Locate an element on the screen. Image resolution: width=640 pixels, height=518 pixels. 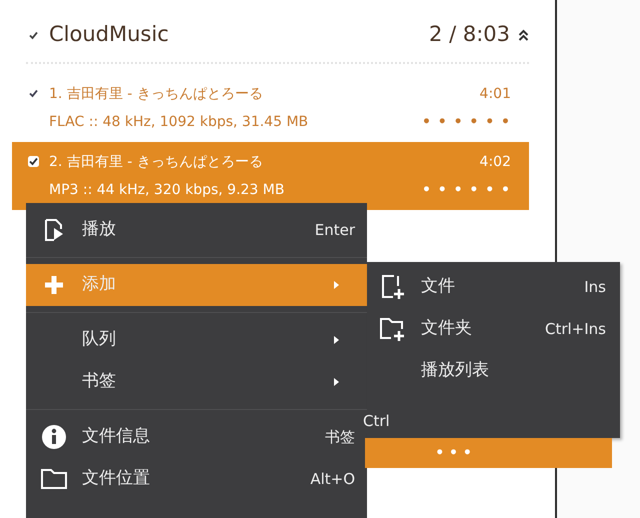
menu-label: 添加 is located at coordinates (99, 284).